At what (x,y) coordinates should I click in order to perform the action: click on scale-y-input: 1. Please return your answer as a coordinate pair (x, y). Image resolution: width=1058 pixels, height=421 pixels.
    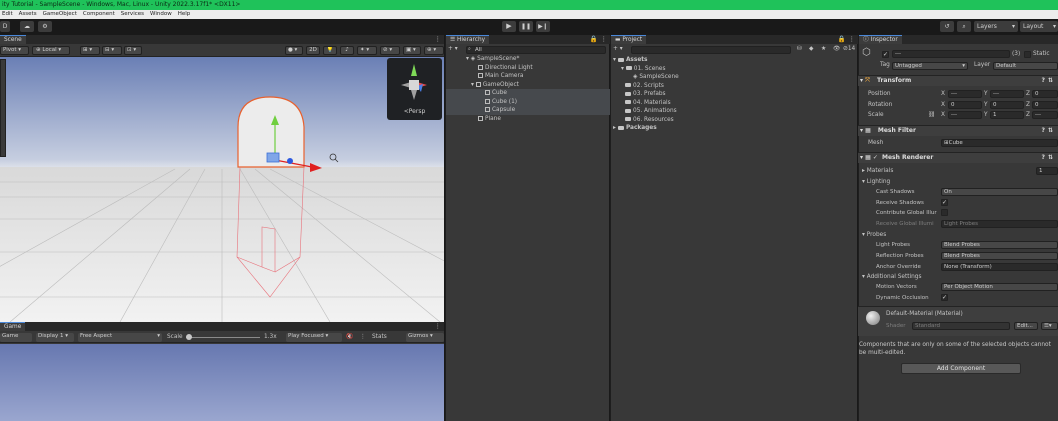
    Looking at the image, I should click on (1007, 115).